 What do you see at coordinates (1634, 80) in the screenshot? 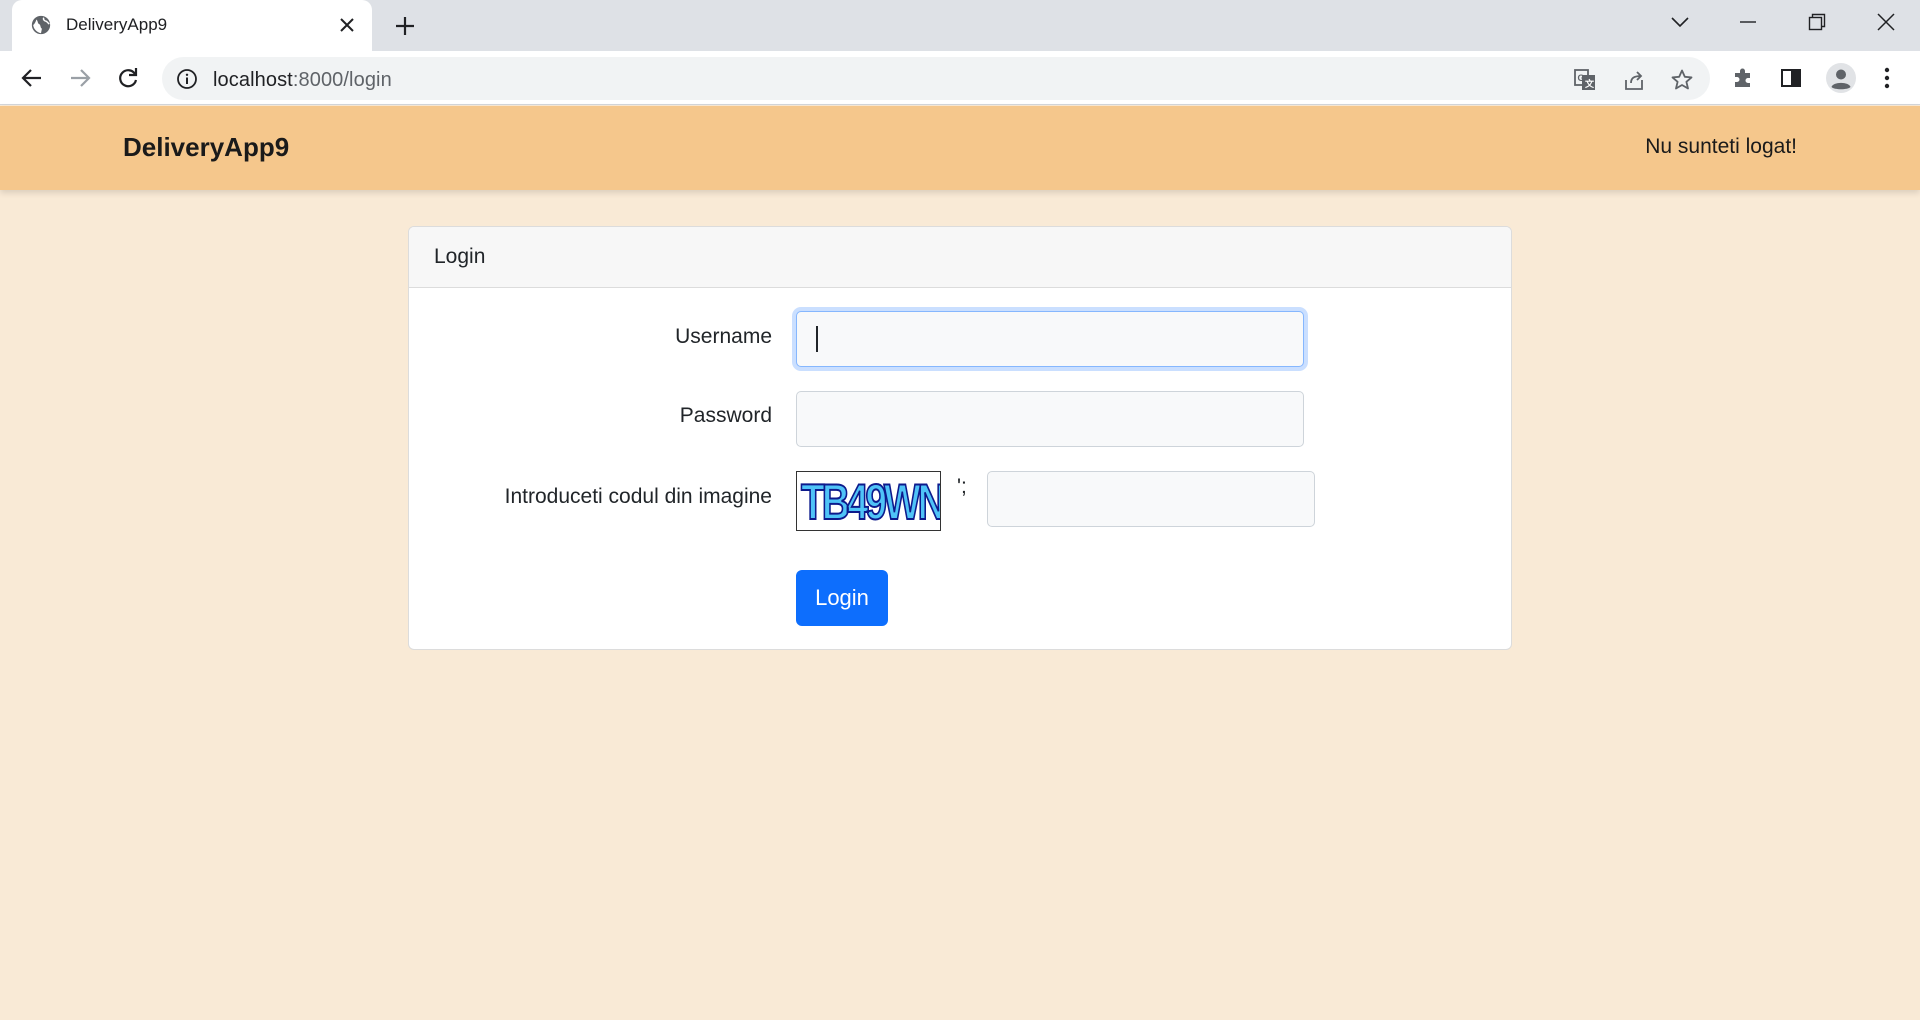
I see `share-icon` at bounding box center [1634, 80].